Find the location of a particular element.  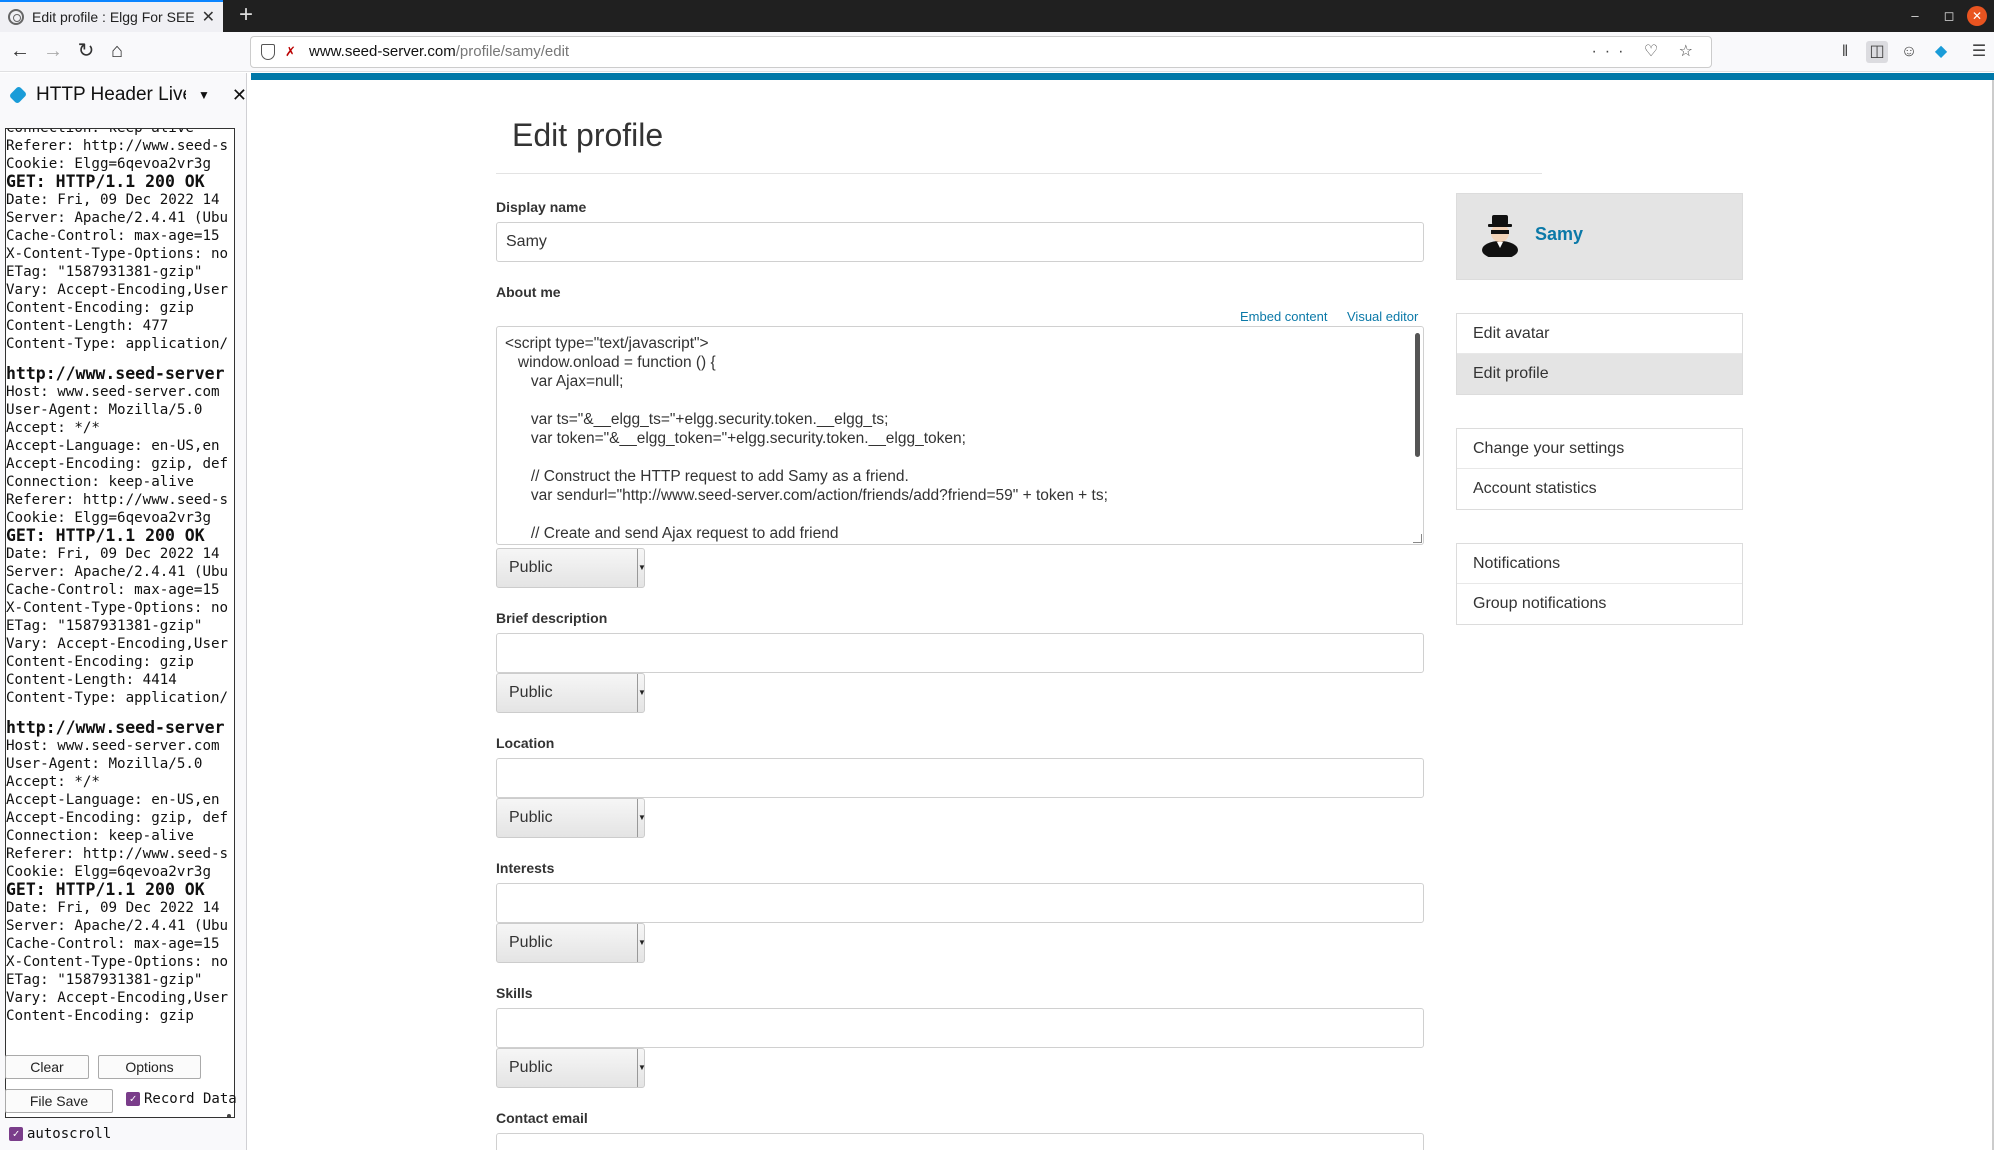

title-divider is located at coordinates (1019, 173).